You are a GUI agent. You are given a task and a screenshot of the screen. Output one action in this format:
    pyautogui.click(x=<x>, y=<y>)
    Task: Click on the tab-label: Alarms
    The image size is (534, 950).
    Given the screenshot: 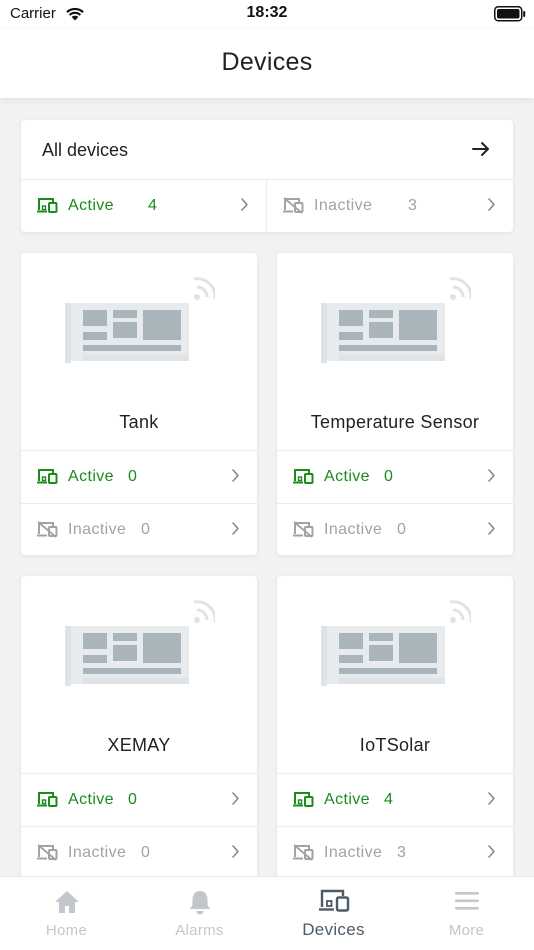 What is the action you would take?
    pyautogui.click(x=199, y=930)
    